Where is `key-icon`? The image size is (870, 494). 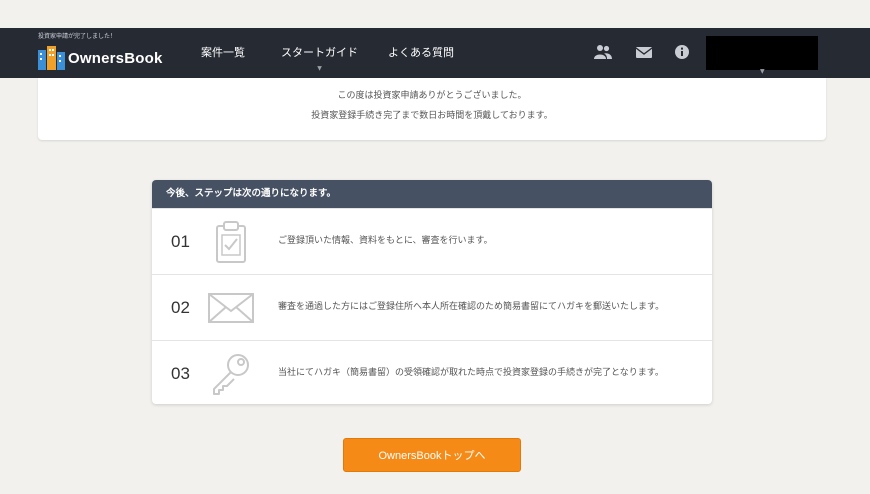 key-icon is located at coordinates (231, 374).